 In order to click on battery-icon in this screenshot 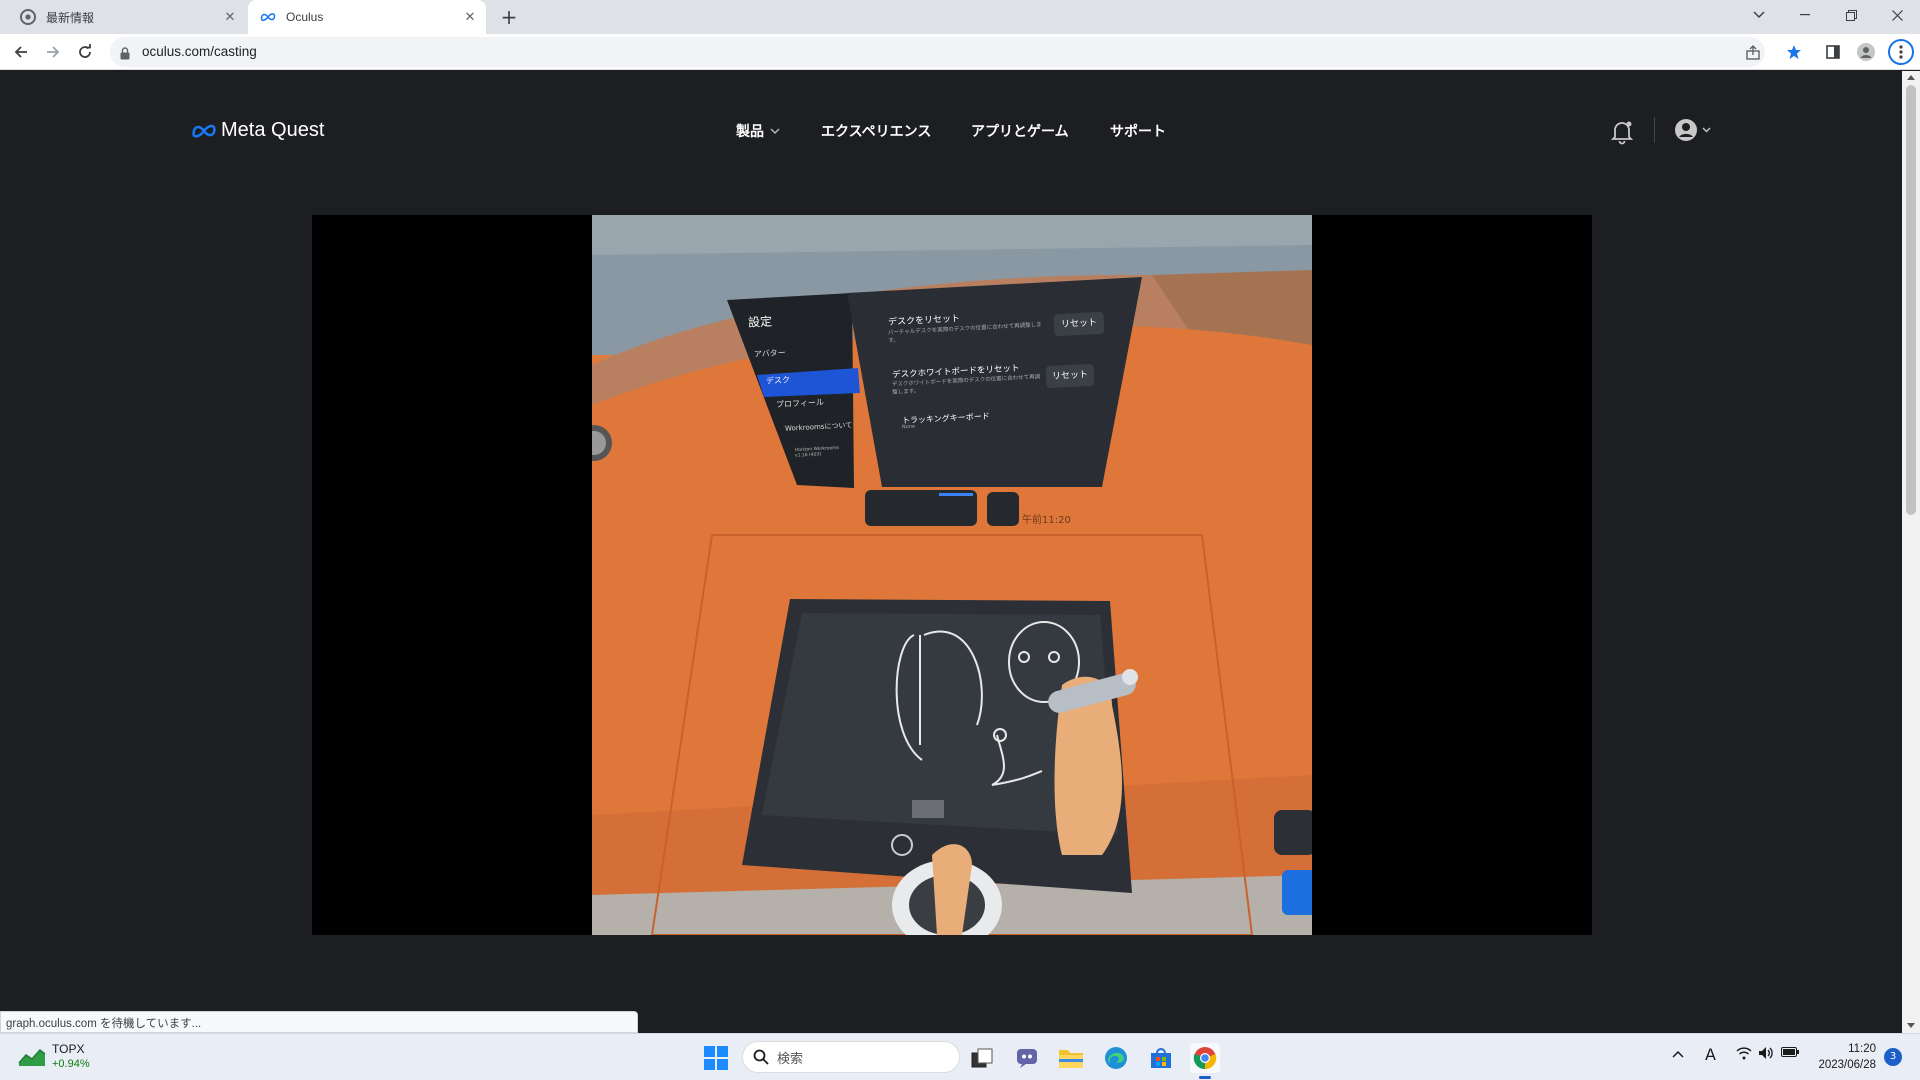, I will do `click(1790, 1054)`.